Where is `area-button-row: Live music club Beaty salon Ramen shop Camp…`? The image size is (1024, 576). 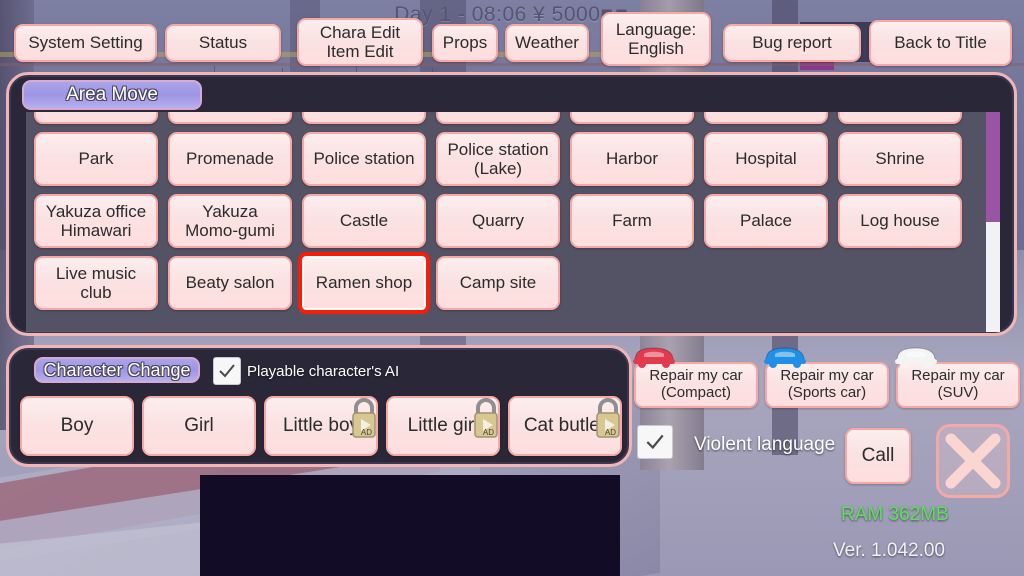 area-button-row: Live music club Beaty salon Ramen shop Camp… is located at coordinates (507, 283).